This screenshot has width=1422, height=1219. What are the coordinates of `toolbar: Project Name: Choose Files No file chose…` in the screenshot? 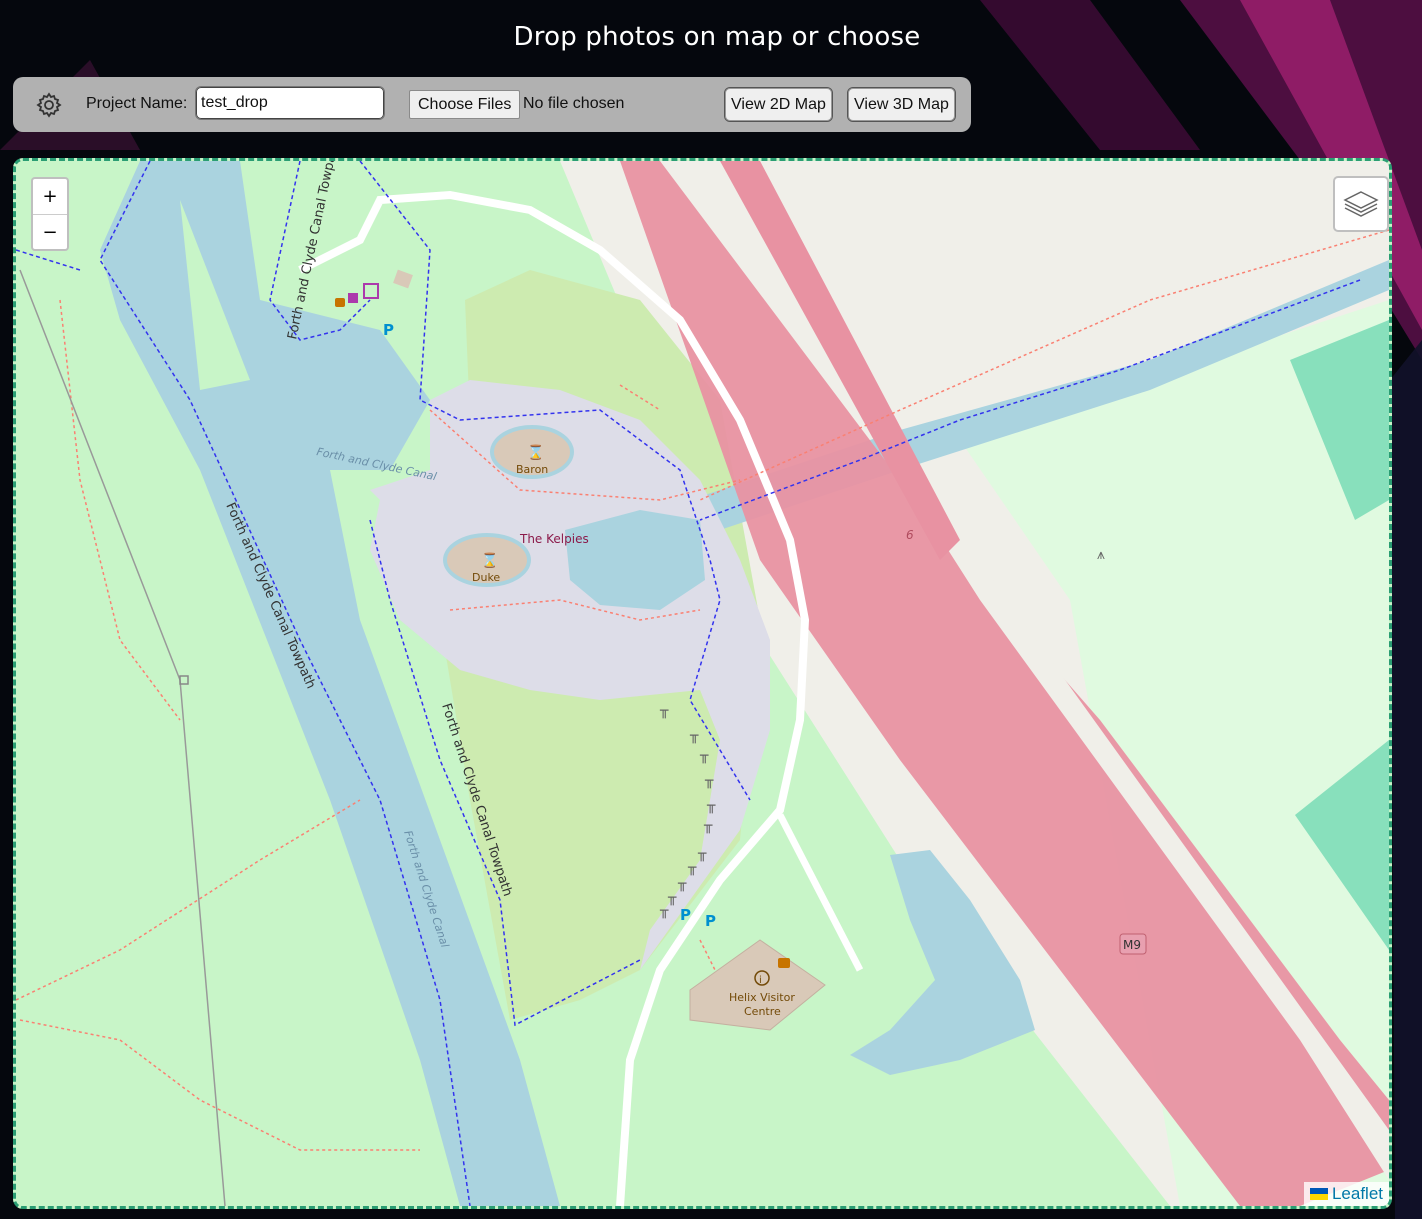 It's located at (492, 104).